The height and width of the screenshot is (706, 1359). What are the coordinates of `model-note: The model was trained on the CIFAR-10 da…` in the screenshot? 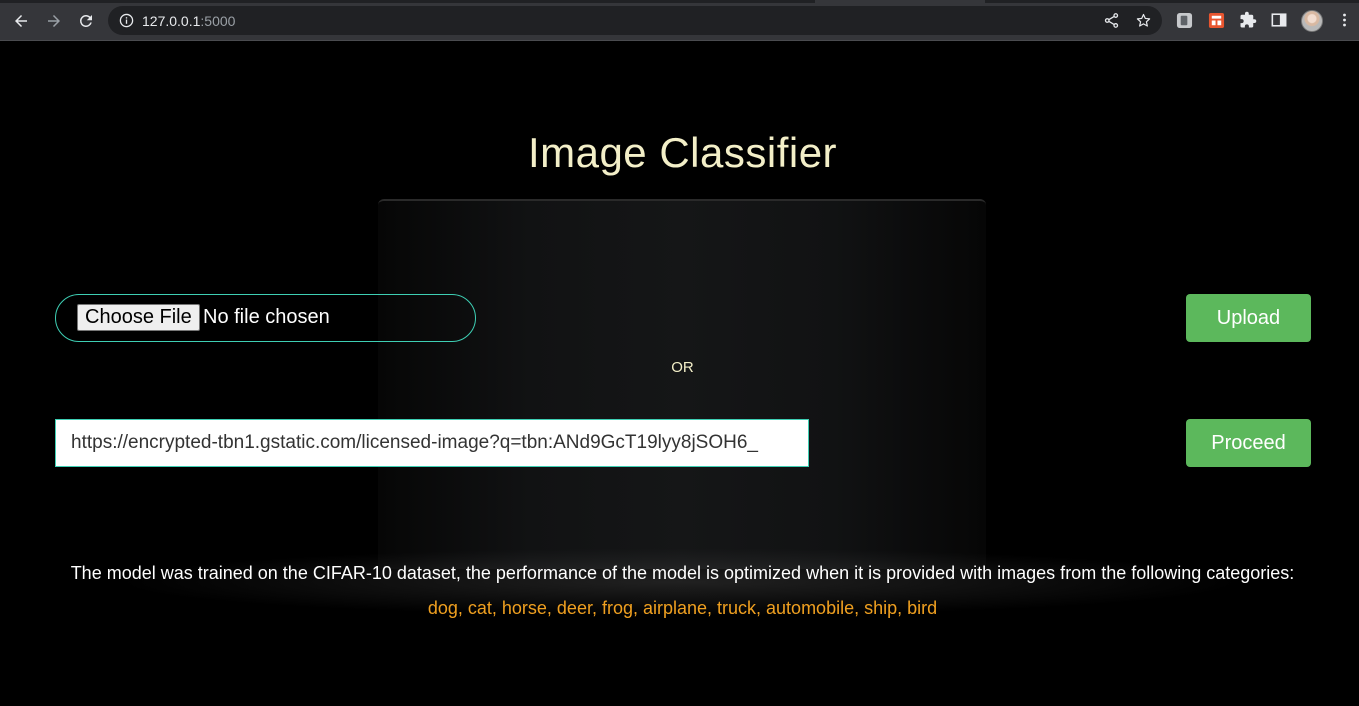 It's located at (682, 573).